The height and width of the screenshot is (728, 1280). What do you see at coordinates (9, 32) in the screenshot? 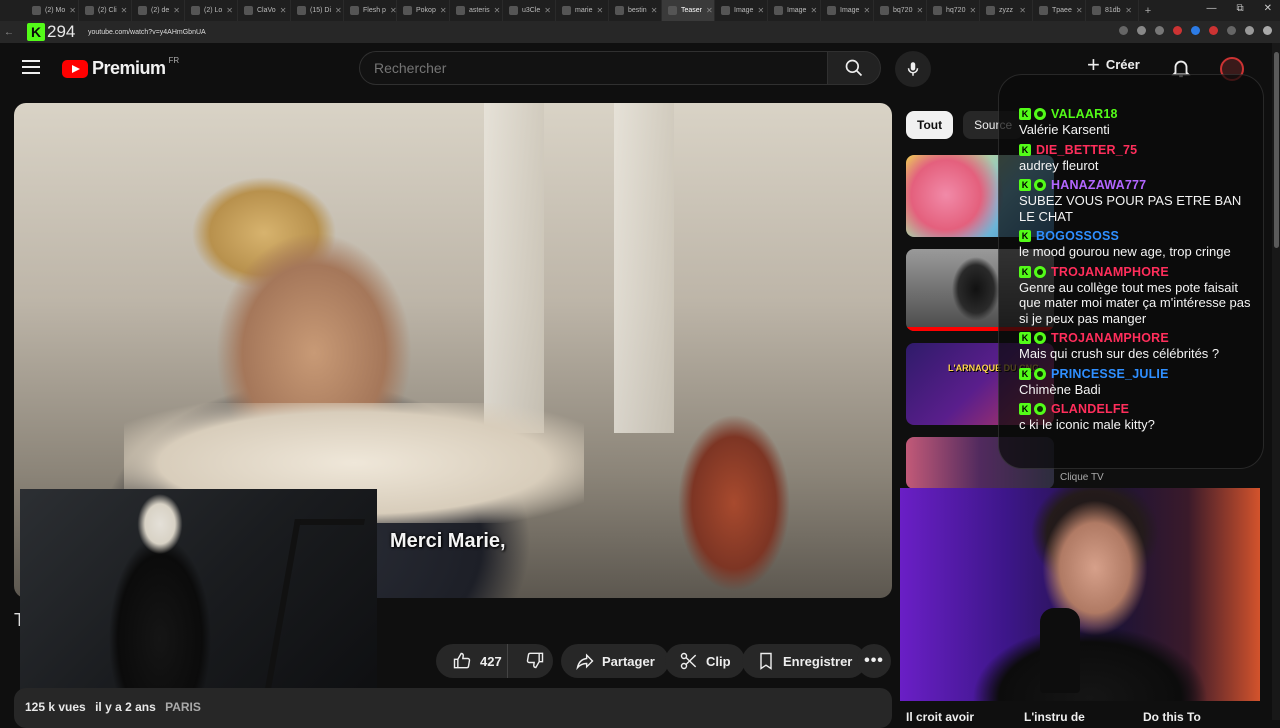
I see `back-icon: ←` at bounding box center [9, 32].